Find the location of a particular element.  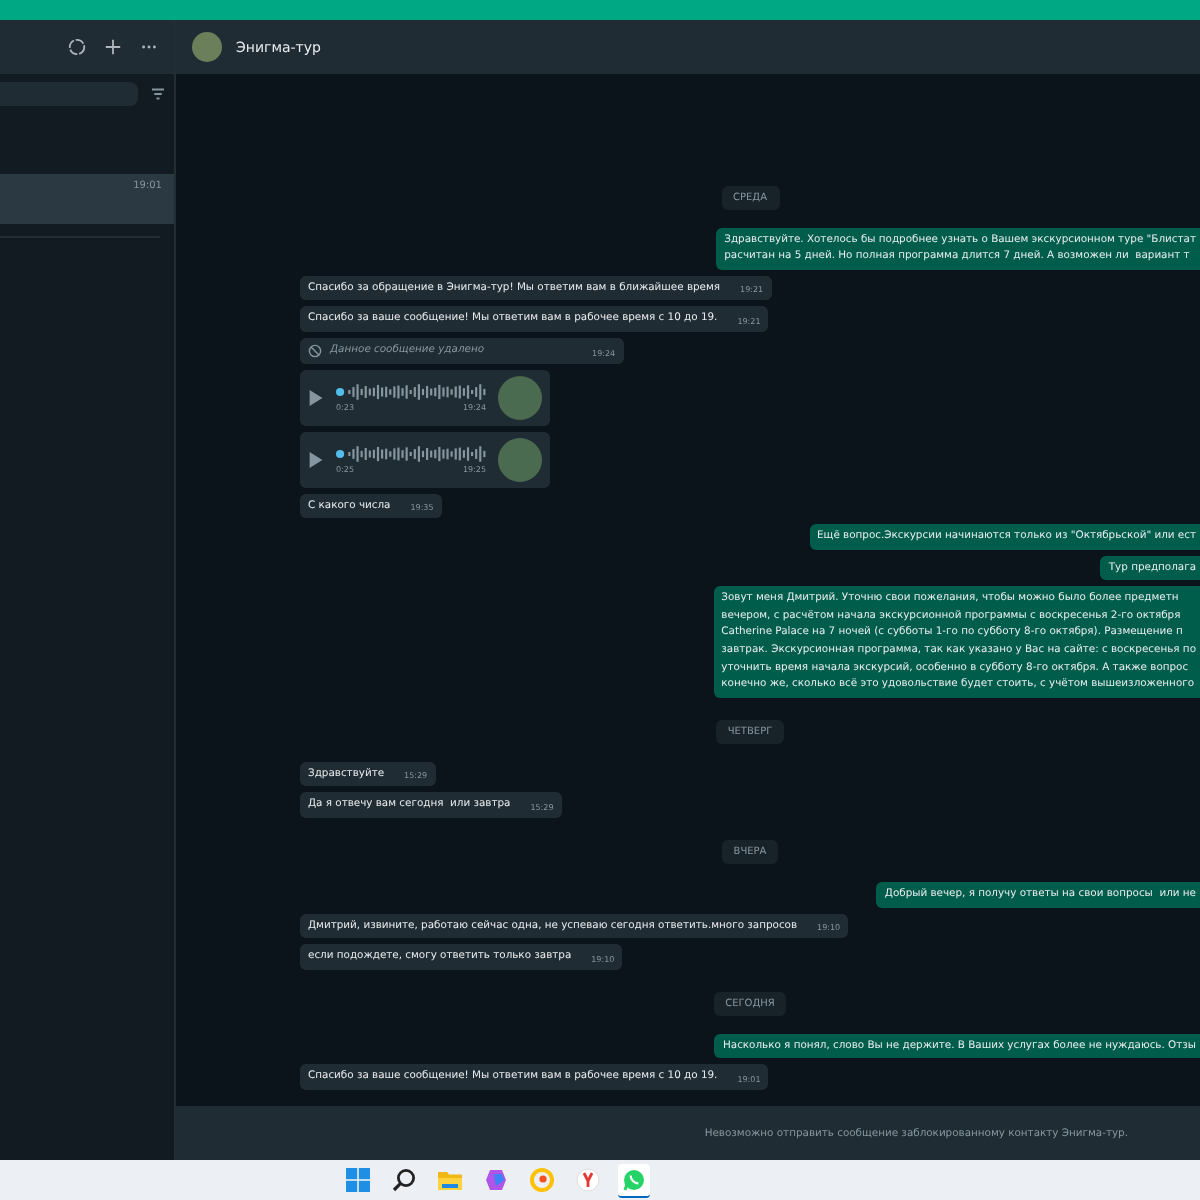

circle-logo-icon is located at coordinates (541, 1179).